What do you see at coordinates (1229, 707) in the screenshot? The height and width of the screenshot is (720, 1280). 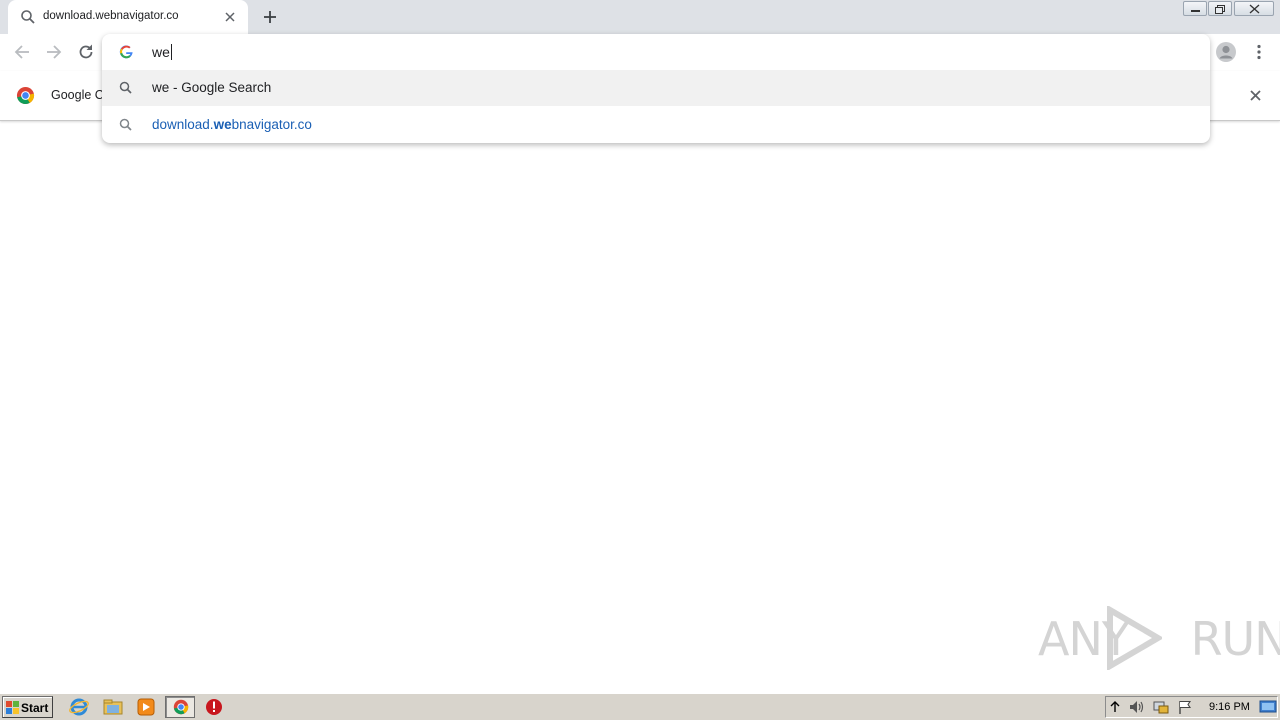 I see `system-clock: 9:16 PM` at bounding box center [1229, 707].